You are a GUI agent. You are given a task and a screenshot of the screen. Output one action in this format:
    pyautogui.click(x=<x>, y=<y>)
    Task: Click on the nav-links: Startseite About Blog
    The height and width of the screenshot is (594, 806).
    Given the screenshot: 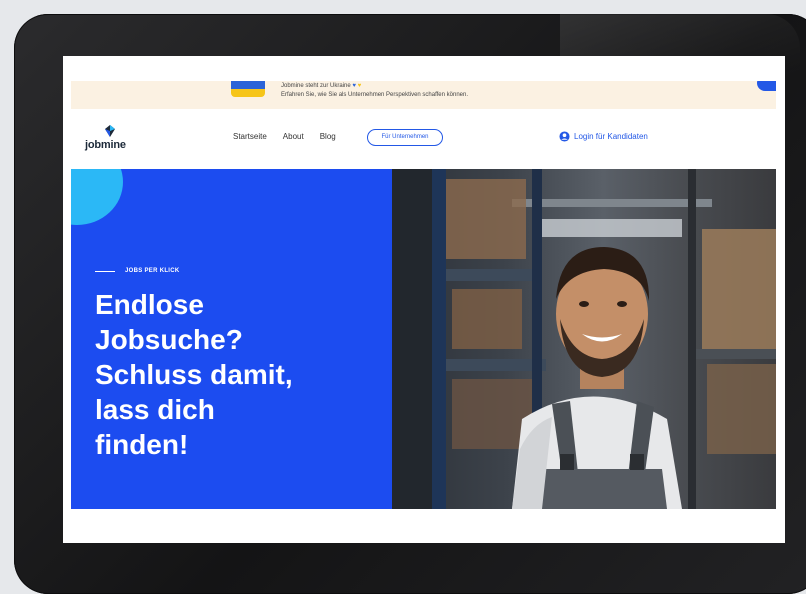 What is the action you would take?
    pyautogui.click(x=284, y=136)
    